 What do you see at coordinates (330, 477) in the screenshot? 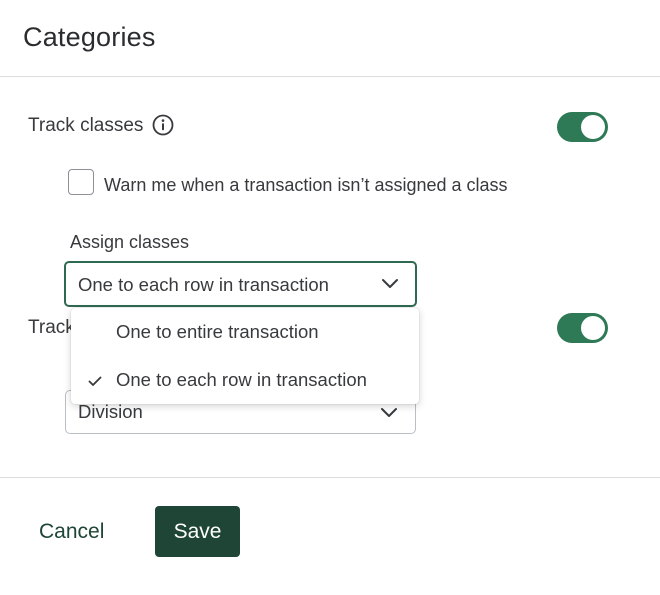
I see `footer-divider` at bounding box center [330, 477].